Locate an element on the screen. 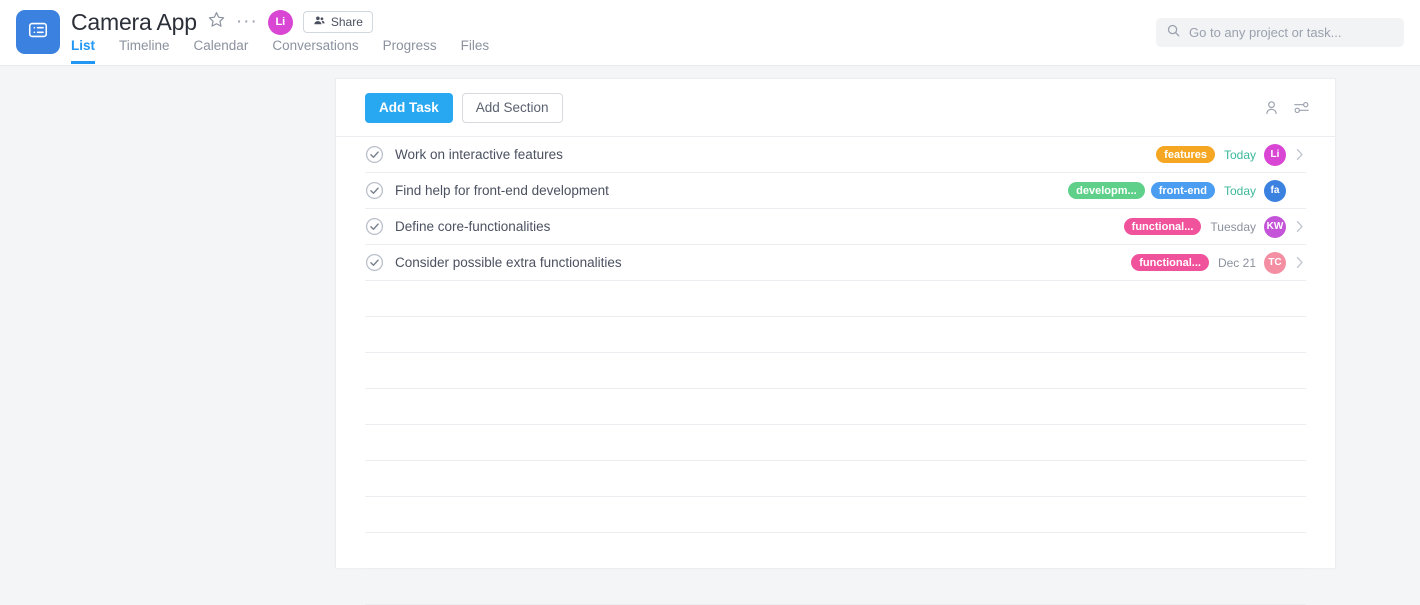  task-name: Find help for front-end development is located at coordinates (502, 190).